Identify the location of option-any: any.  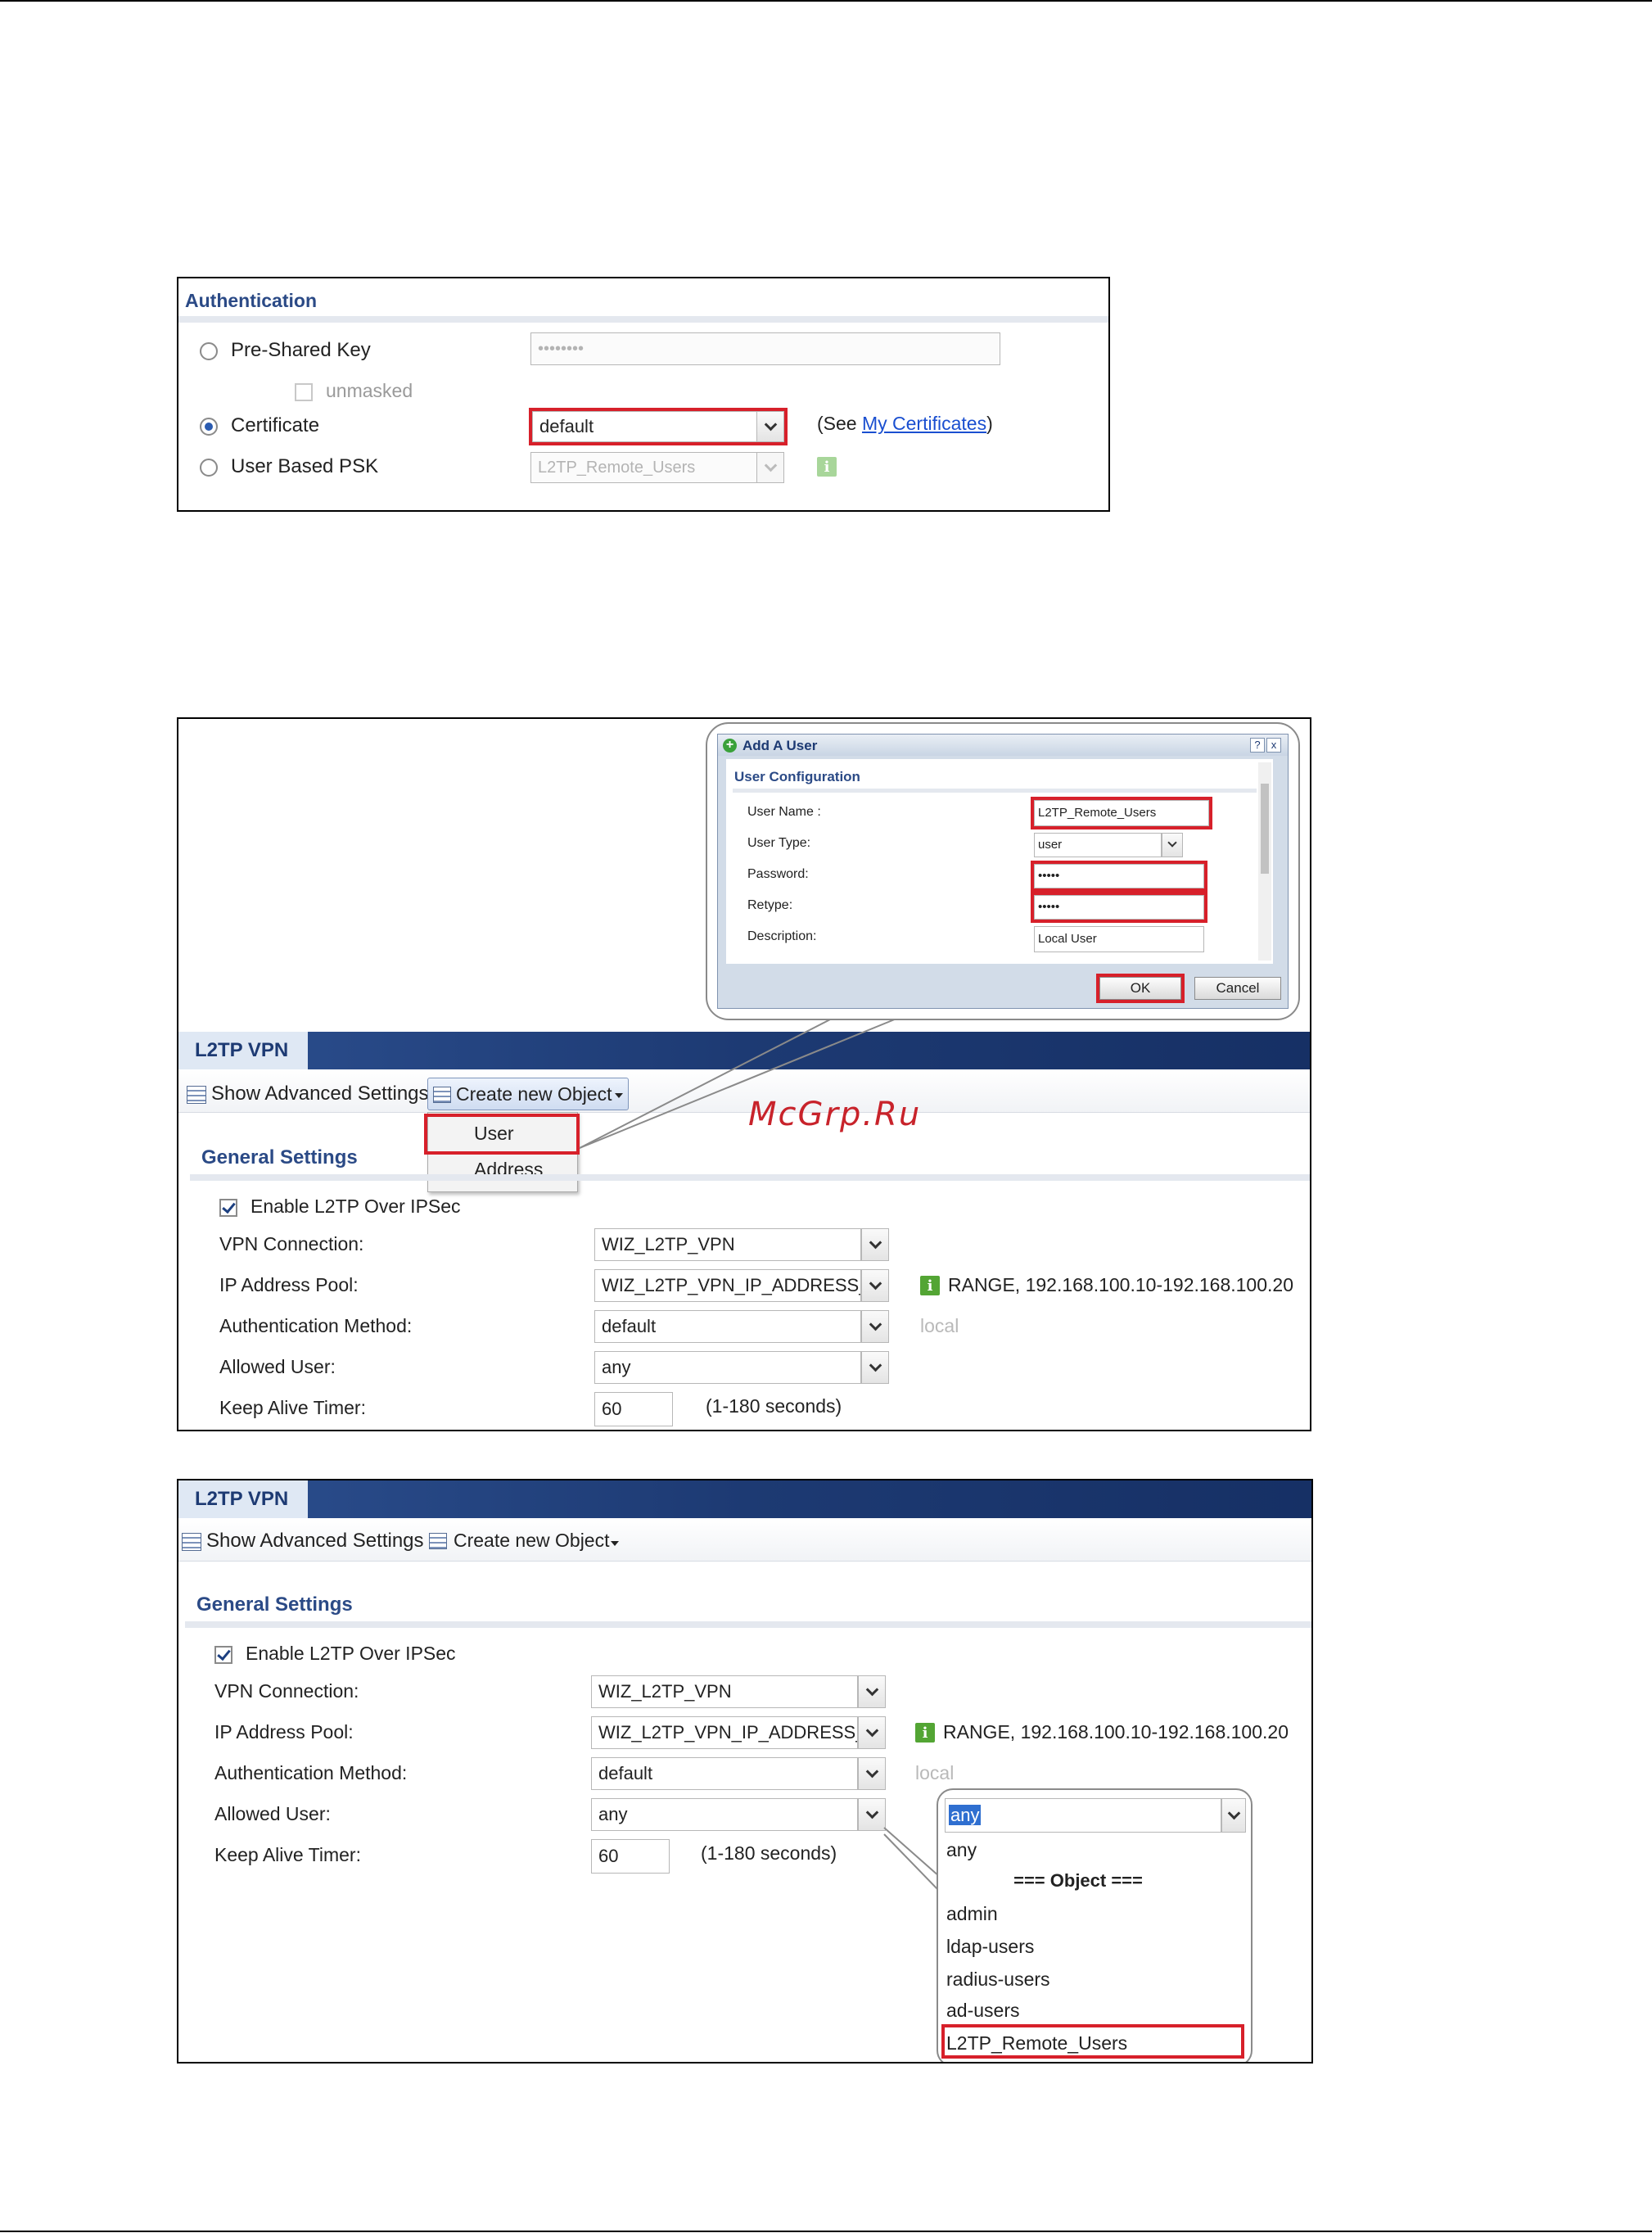
(961, 1850).